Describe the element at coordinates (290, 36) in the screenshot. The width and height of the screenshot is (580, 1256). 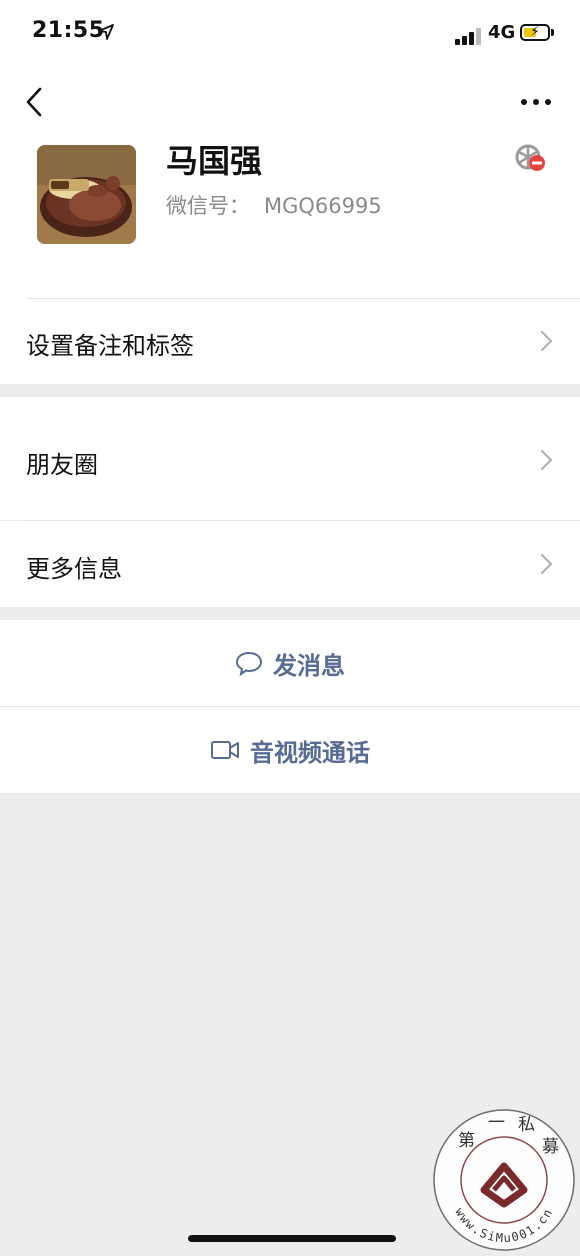
I see `status-bar: 21:55 4G ⚡` at that location.